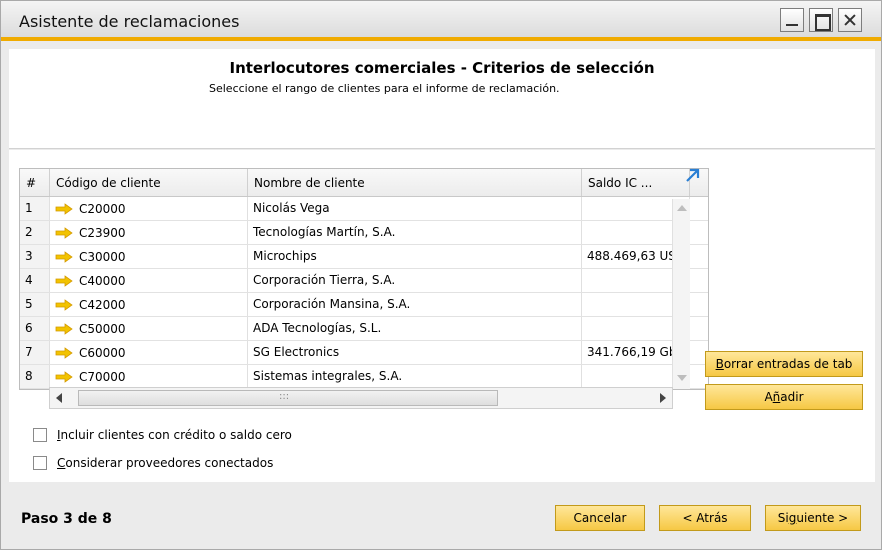 The image size is (882, 550). Describe the element at coordinates (35, 208) in the screenshot. I see `row-number: 1` at that location.